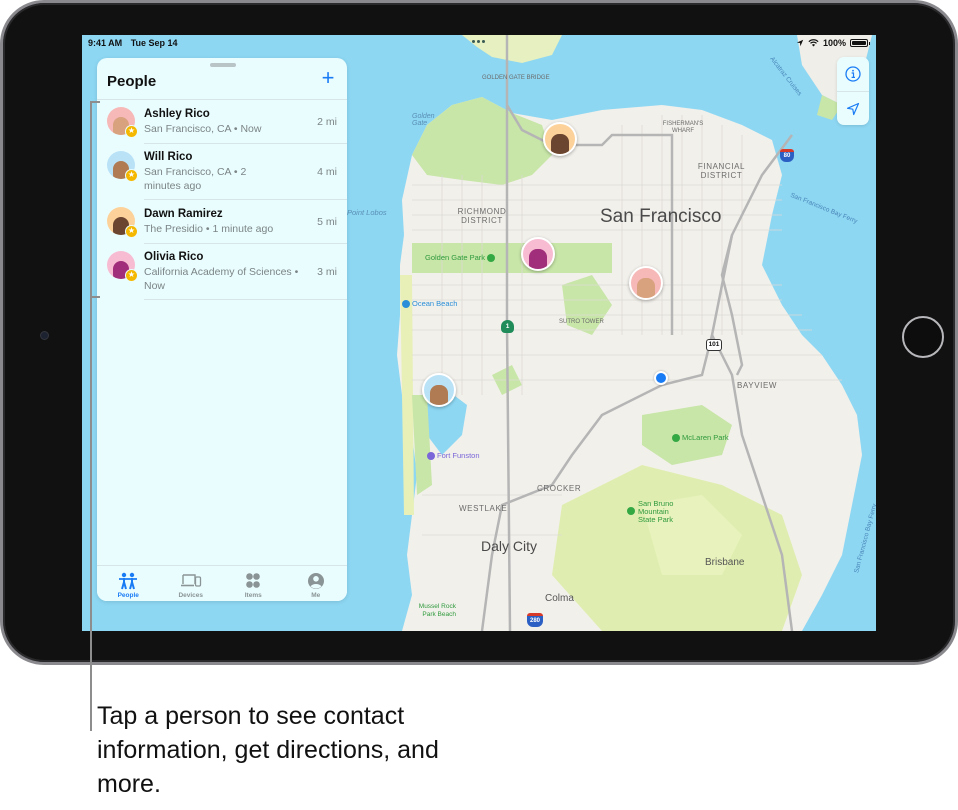 This screenshot has width=958, height=810. I want to click on tab-items: Items, so click(253, 583).